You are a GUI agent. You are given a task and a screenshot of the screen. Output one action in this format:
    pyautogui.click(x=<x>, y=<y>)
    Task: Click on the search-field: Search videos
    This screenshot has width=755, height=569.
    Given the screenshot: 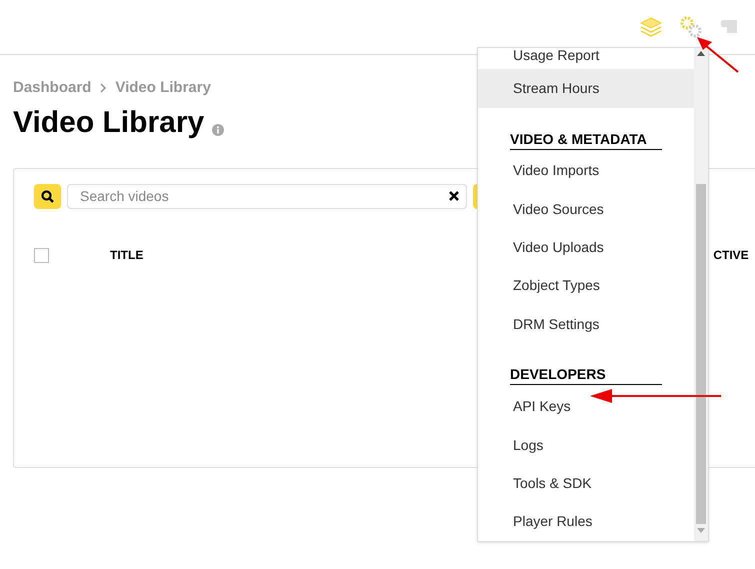 What is the action you would take?
    pyautogui.click(x=267, y=196)
    